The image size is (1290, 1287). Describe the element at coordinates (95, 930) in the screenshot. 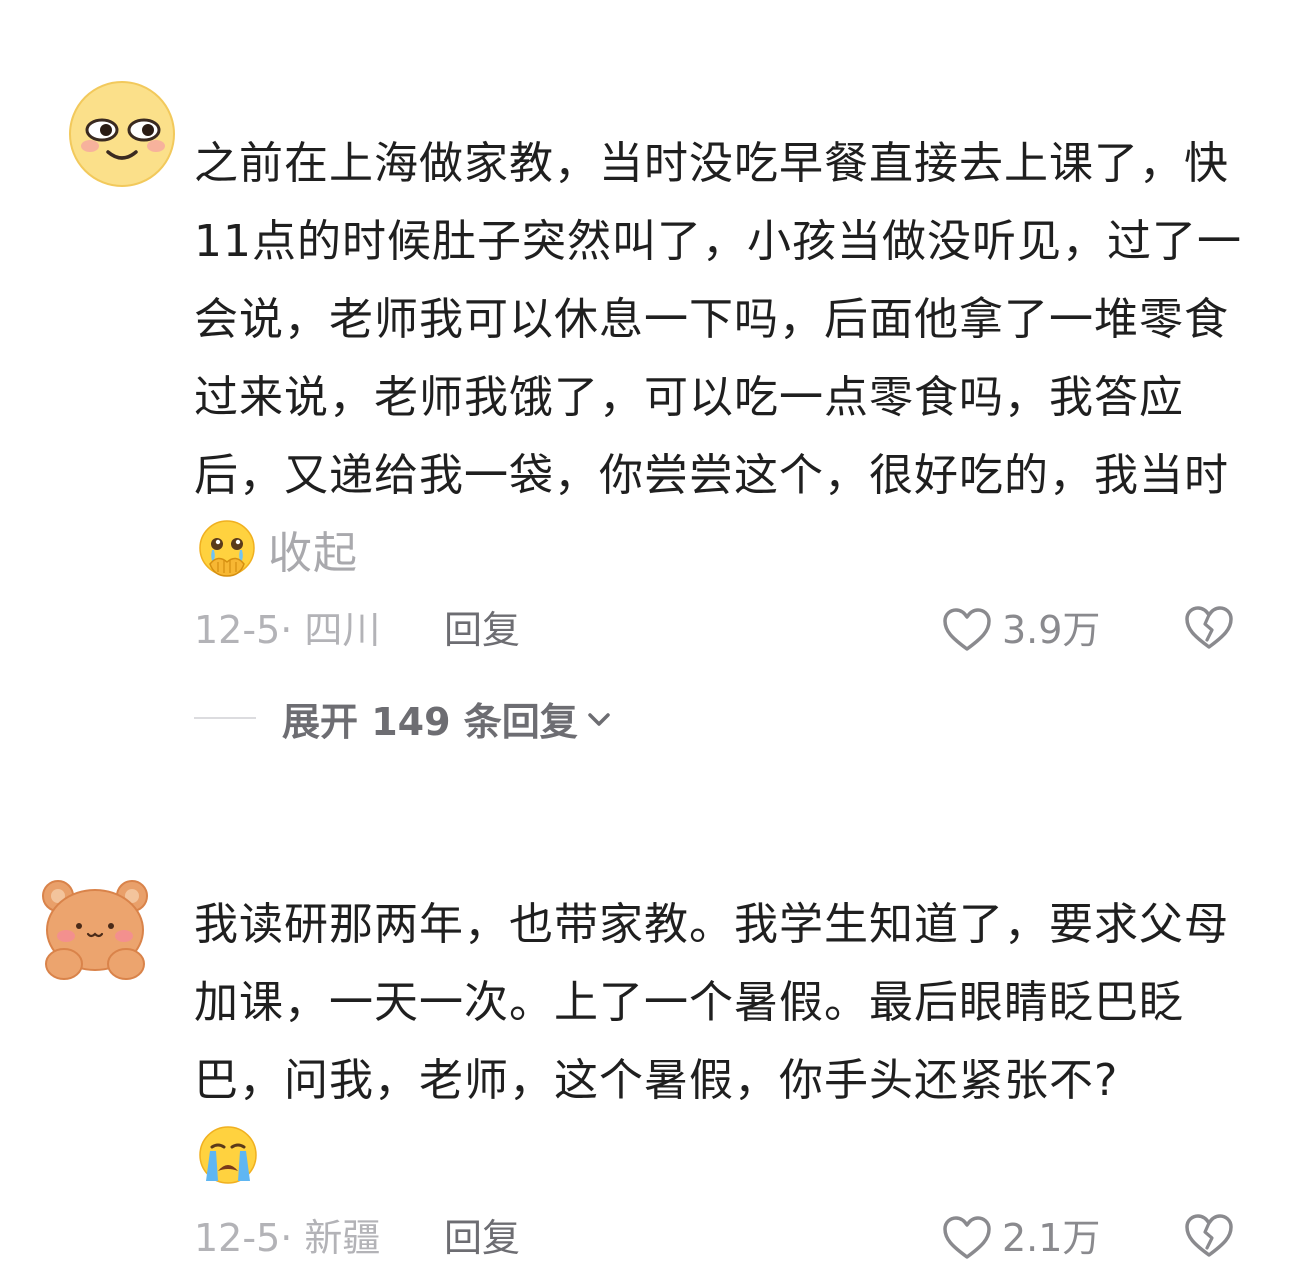

I see `bear-avatar-icon` at that location.